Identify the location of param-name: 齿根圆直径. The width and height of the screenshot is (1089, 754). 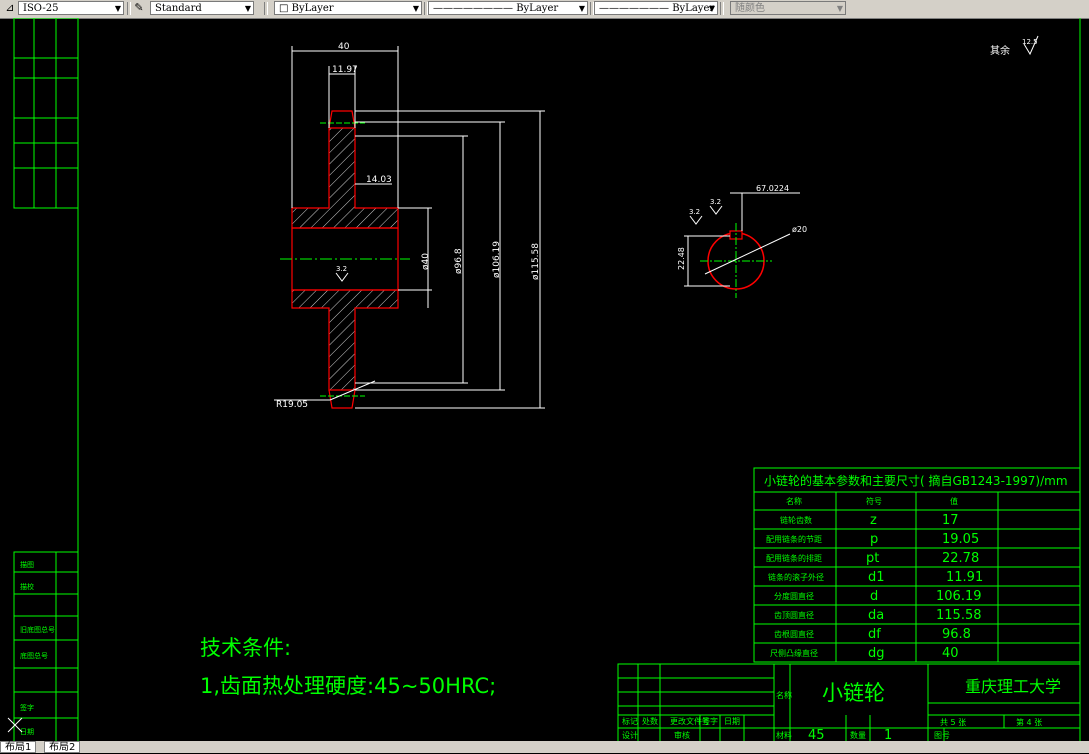
(794, 634).